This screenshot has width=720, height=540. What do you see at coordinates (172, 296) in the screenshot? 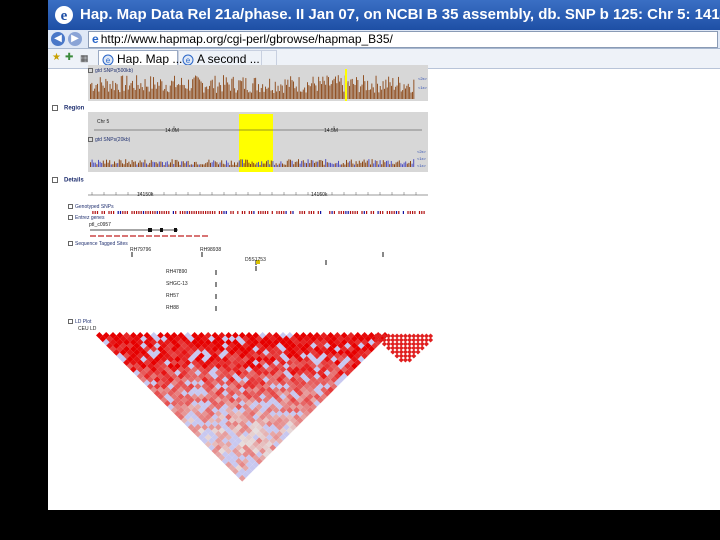
I see `sts-label: RH57` at bounding box center [172, 296].